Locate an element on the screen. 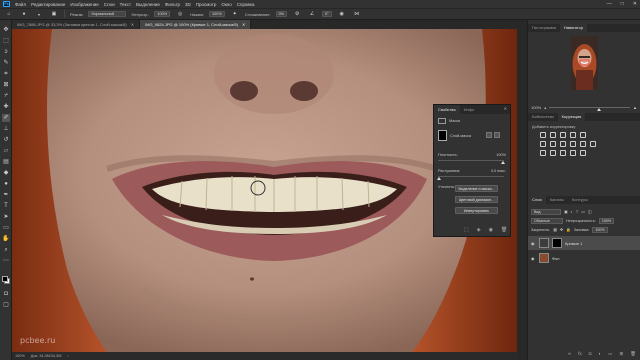 This screenshot has width=640, height=360. marquee-tool-icon: ⬚ is located at coordinates (6, 41).